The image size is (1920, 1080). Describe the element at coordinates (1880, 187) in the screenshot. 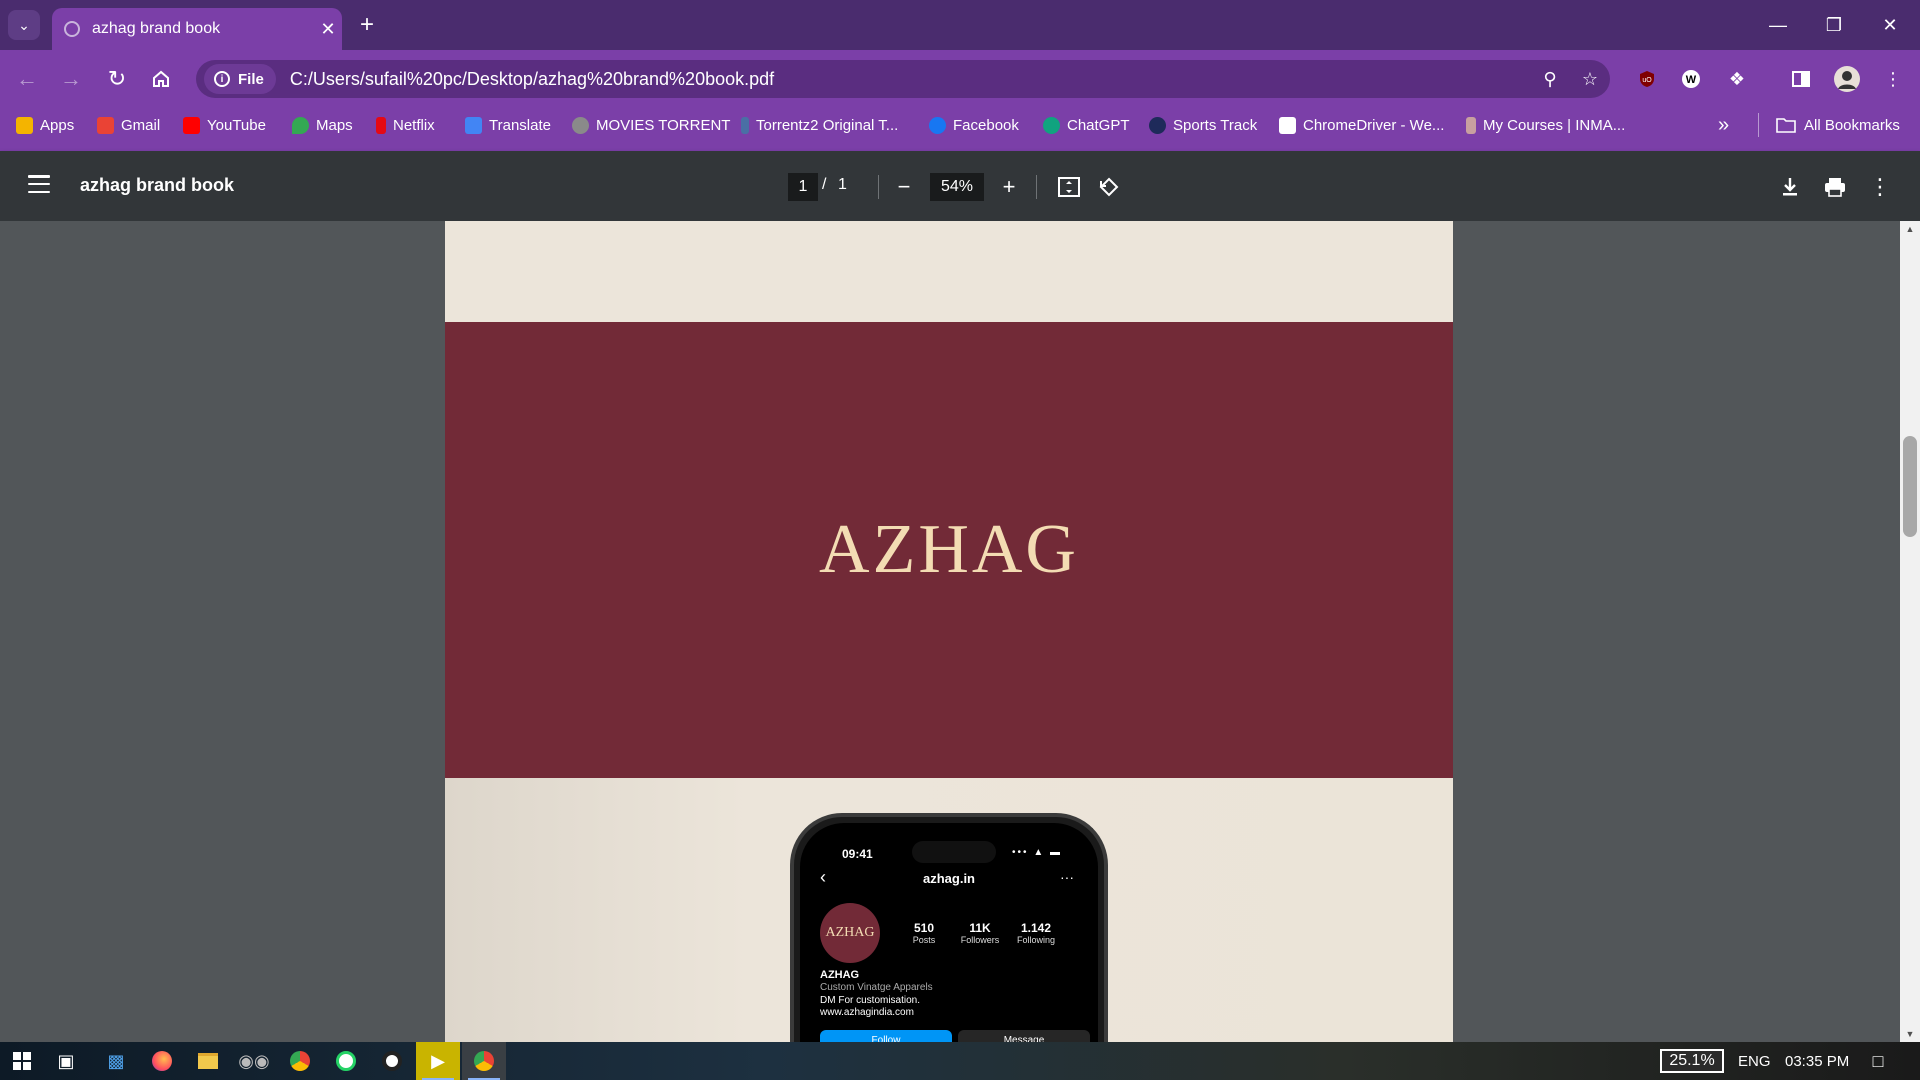

I see `pdf-more-options-icon: ⋮` at that location.